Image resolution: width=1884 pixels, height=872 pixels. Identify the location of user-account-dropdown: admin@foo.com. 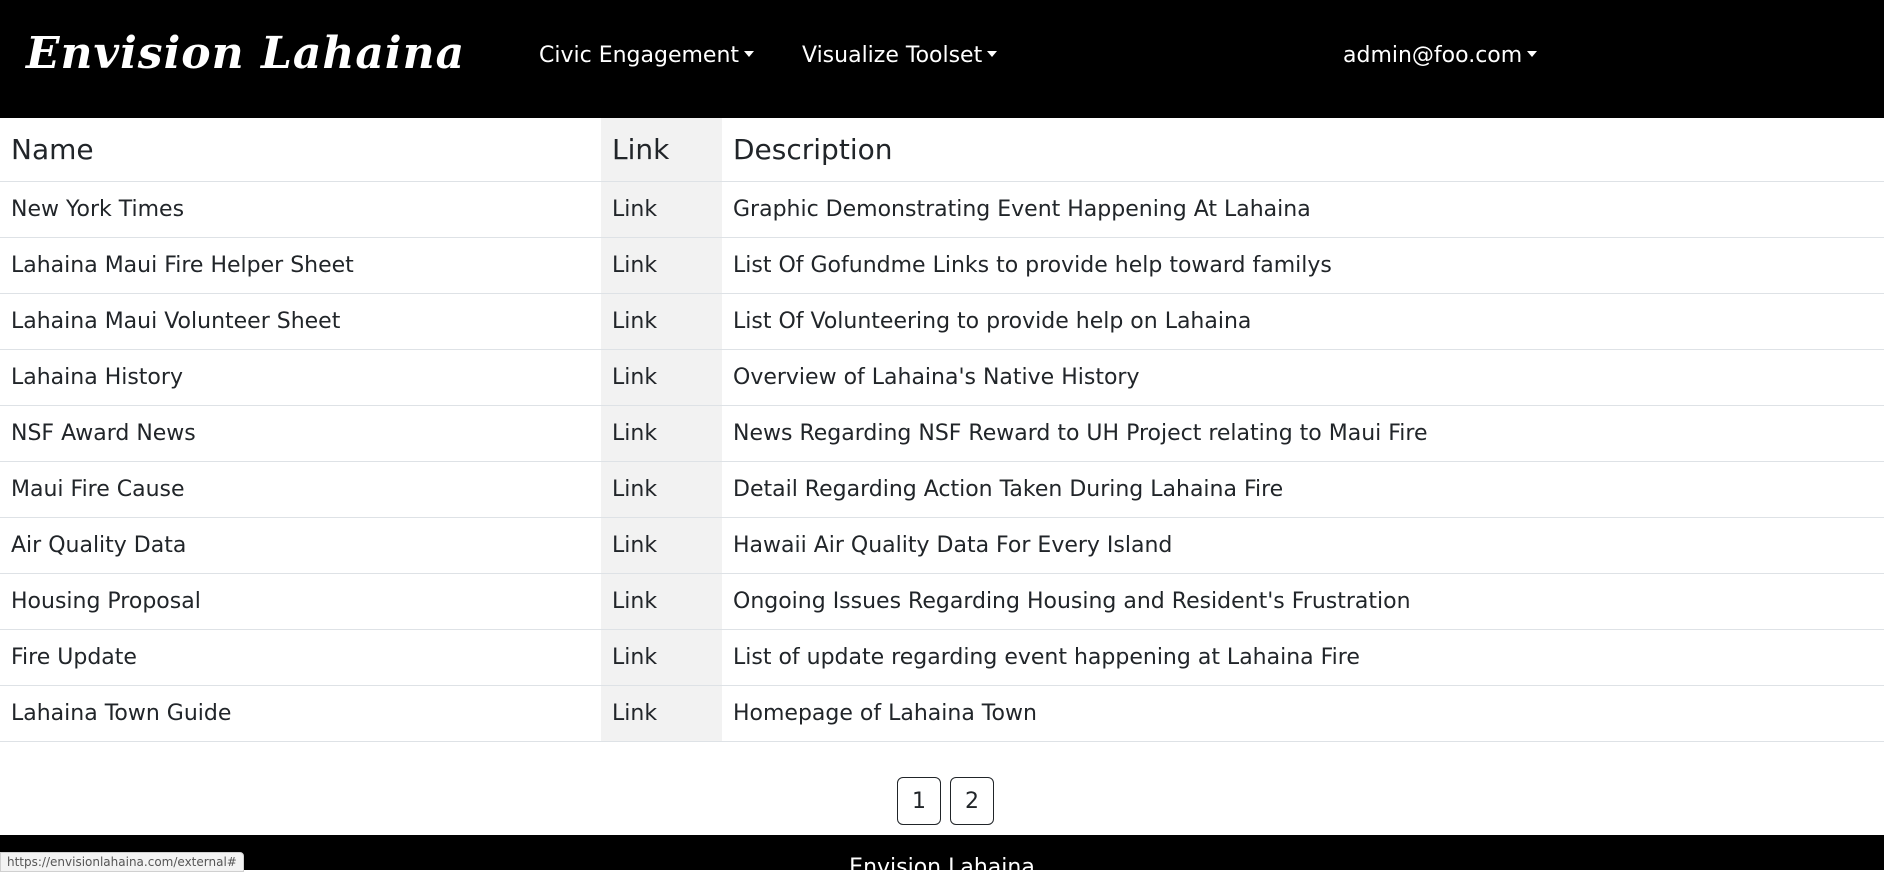
(1440, 56).